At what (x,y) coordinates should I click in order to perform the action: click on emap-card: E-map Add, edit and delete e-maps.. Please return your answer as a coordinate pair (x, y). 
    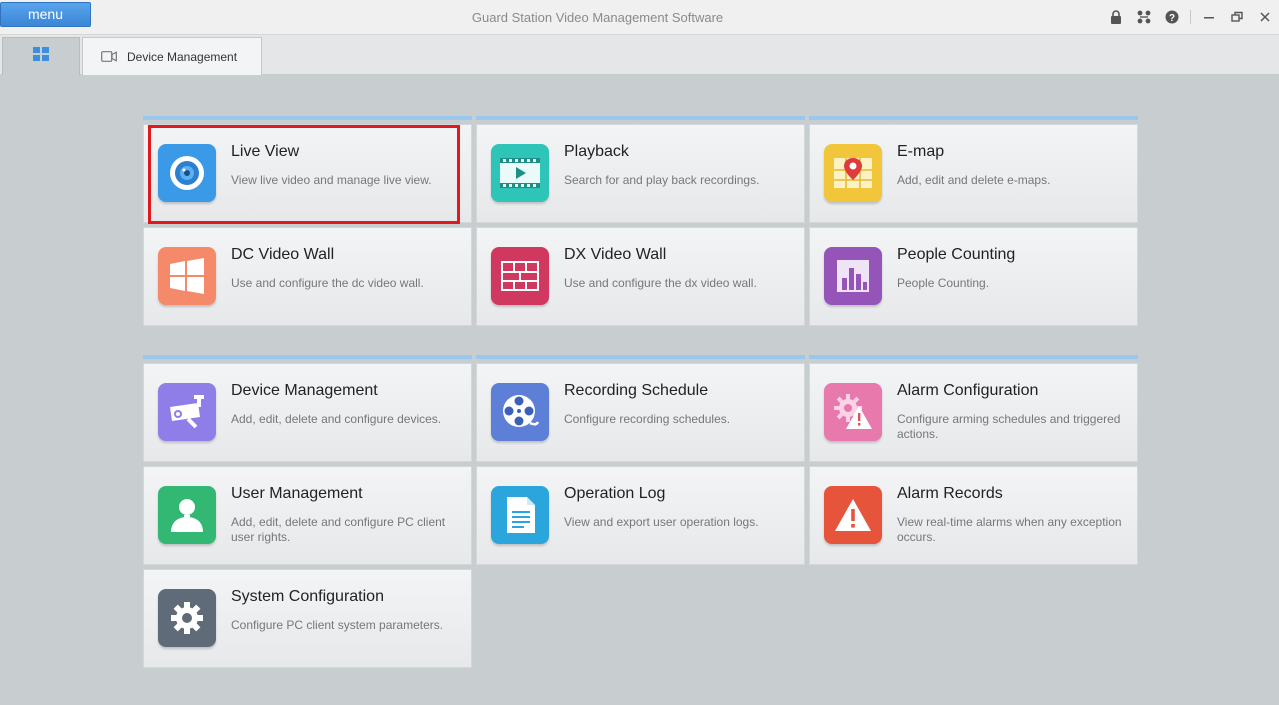
    Looking at the image, I should click on (973, 173).